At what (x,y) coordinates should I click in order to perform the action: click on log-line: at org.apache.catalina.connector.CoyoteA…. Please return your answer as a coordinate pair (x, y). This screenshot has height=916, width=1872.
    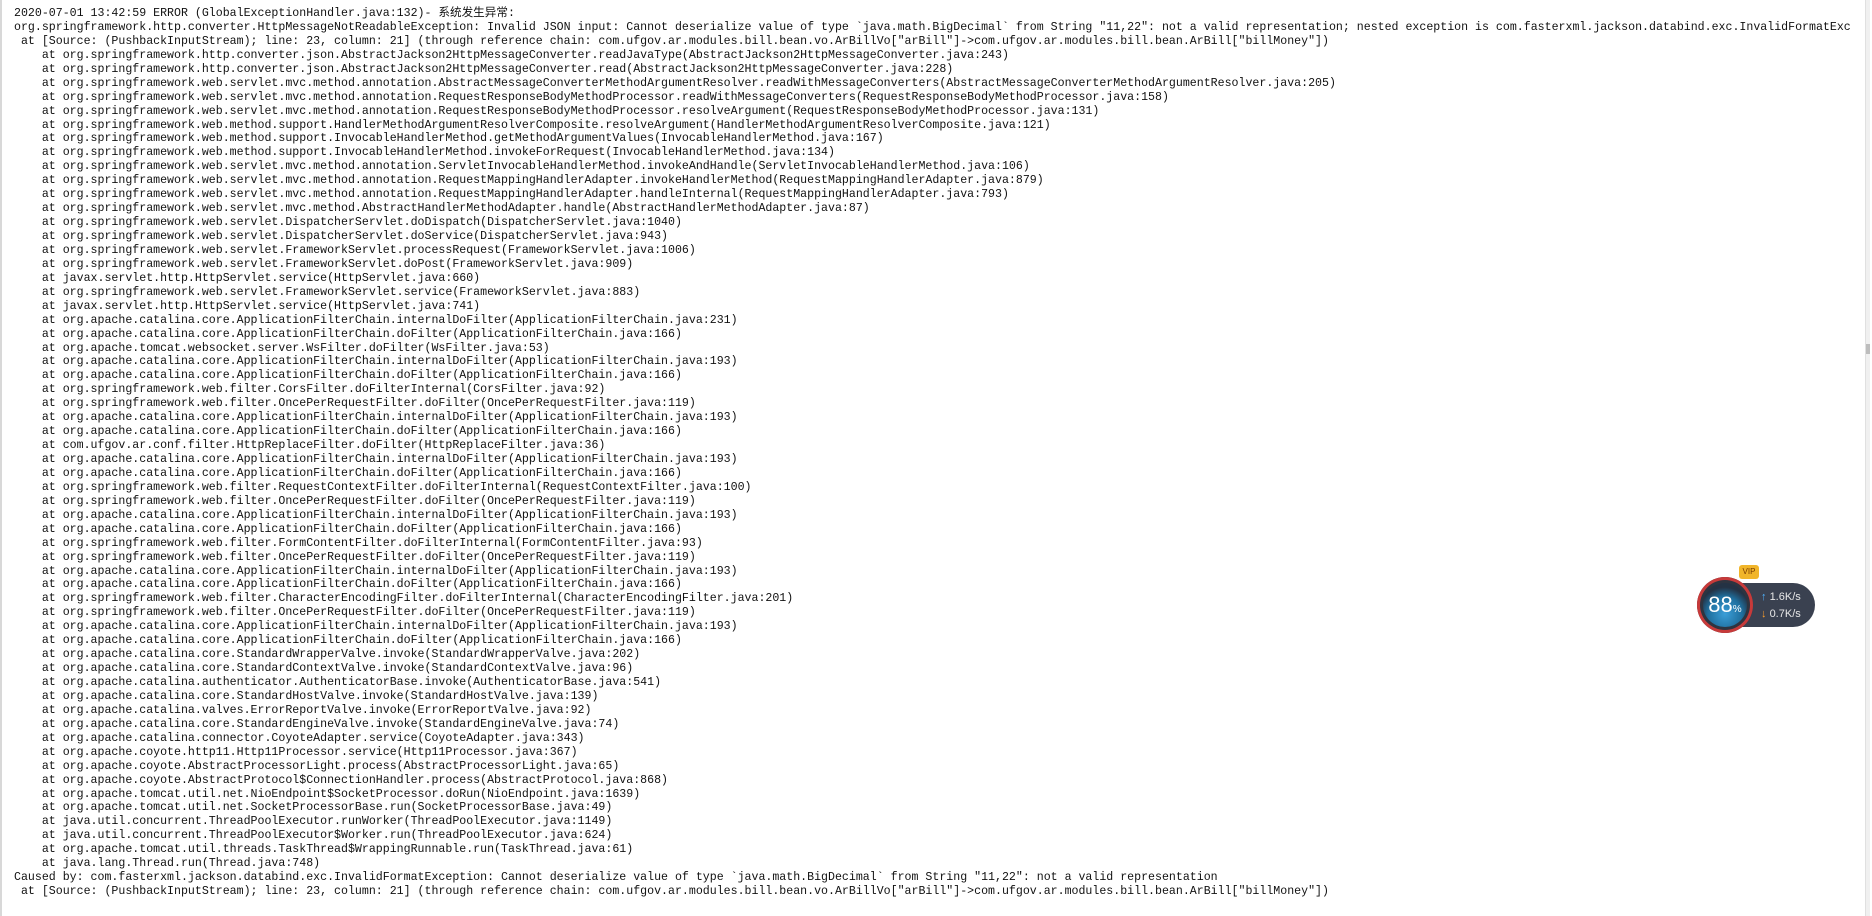
    Looking at the image, I should click on (299, 738).